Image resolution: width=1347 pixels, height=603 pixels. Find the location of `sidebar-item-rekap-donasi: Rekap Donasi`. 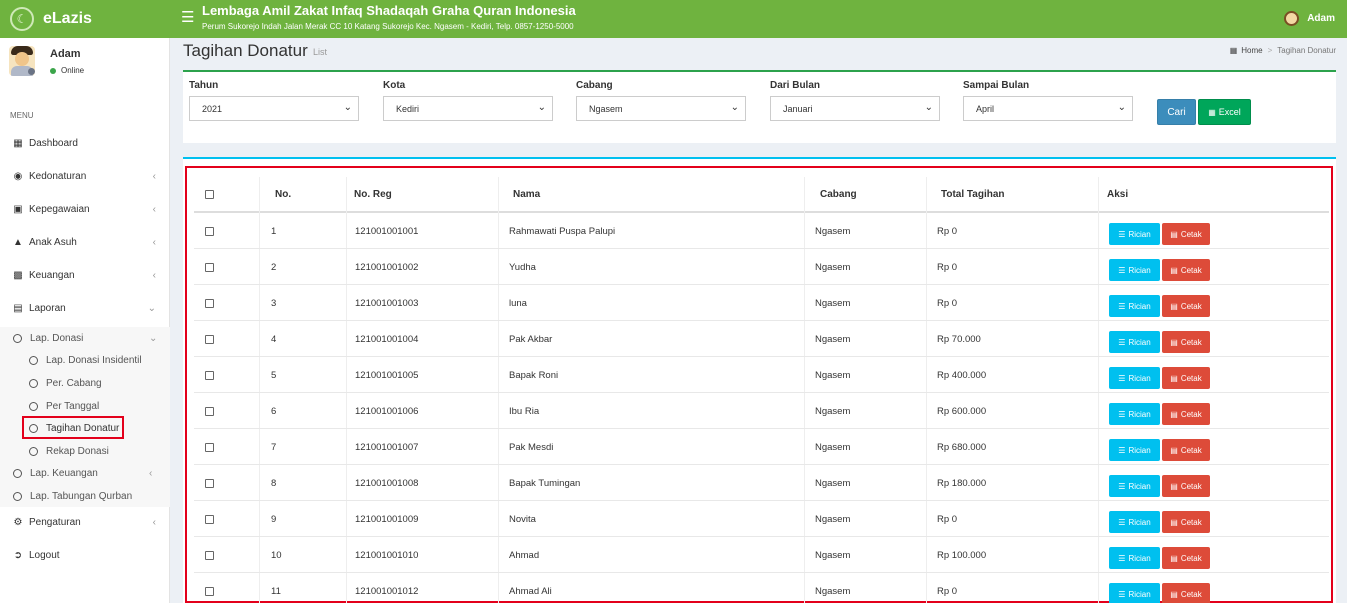

sidebar-item-rekap-donasi: Rekap Donasi is located at coordinates (69, 451).